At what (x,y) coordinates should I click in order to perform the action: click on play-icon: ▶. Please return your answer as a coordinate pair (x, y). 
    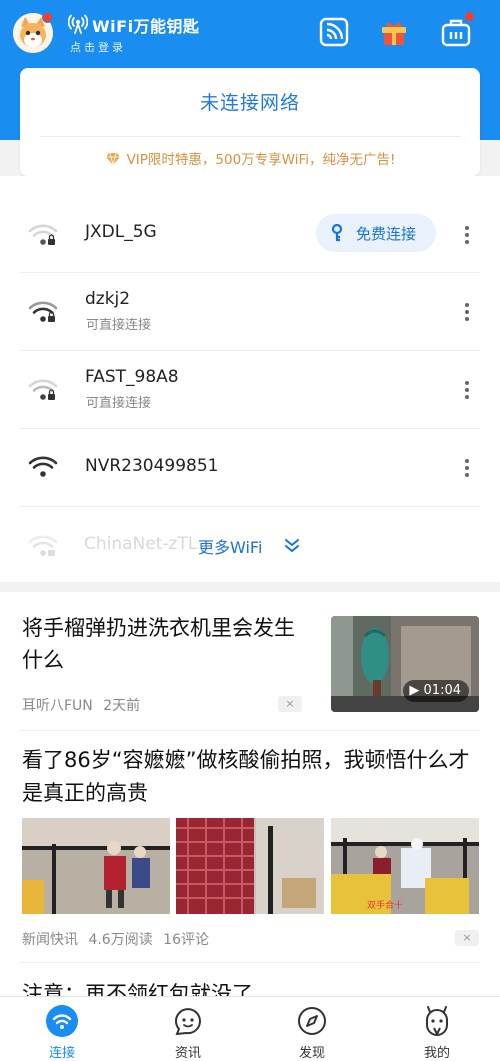
    Looking at the image, I should click on (414, 690).